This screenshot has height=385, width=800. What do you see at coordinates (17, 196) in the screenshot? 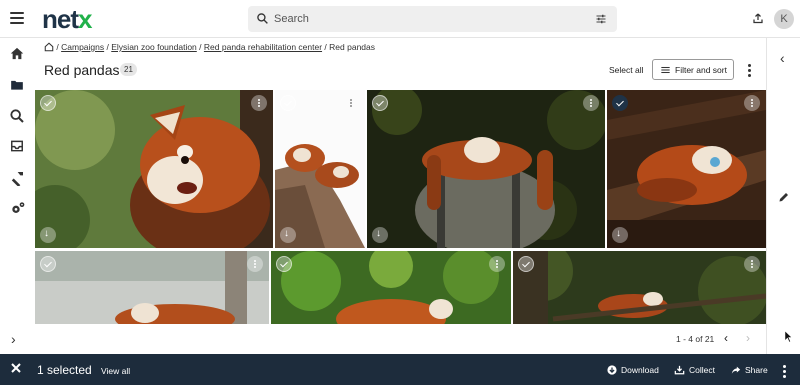
I see `left-sidebar: ›` at bounding box center [17, 196].